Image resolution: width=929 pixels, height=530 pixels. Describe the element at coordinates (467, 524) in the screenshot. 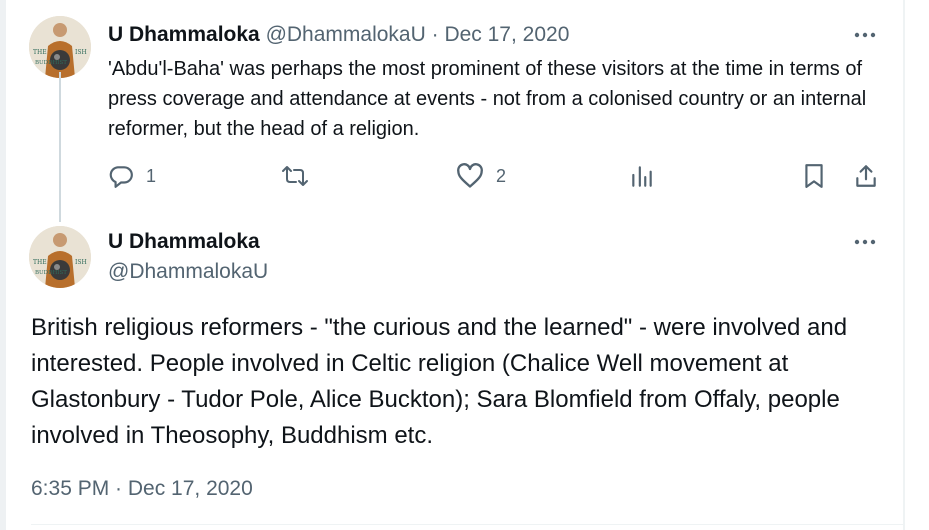

I see `divider` at that location.